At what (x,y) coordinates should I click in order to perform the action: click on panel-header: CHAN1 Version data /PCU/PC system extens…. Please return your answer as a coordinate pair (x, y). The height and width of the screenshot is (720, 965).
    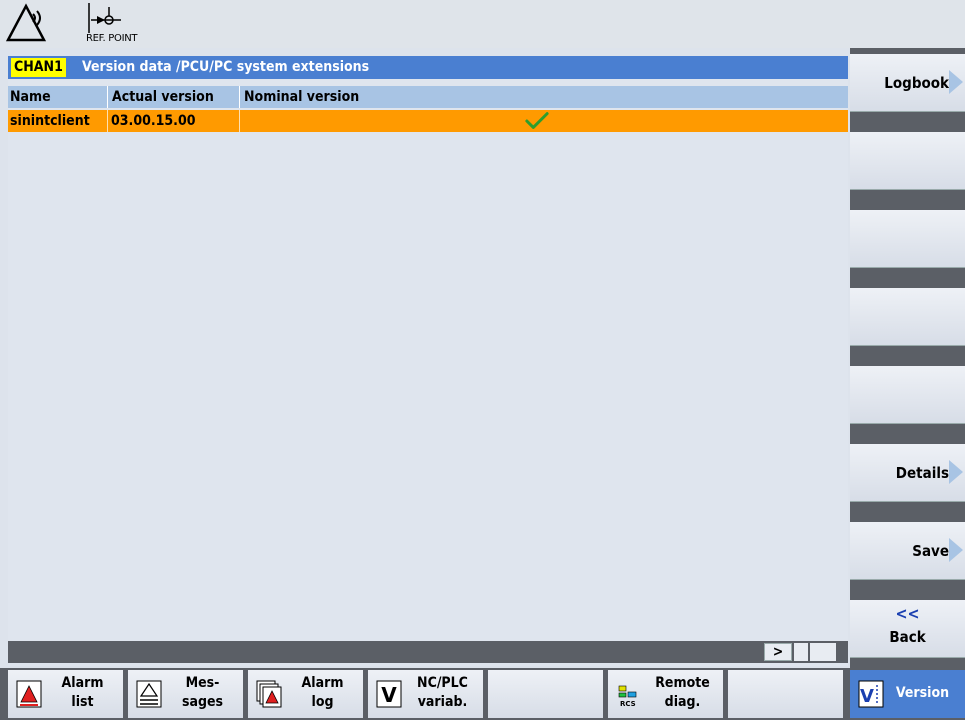
    Looking at the image, I should click on (428, 67).